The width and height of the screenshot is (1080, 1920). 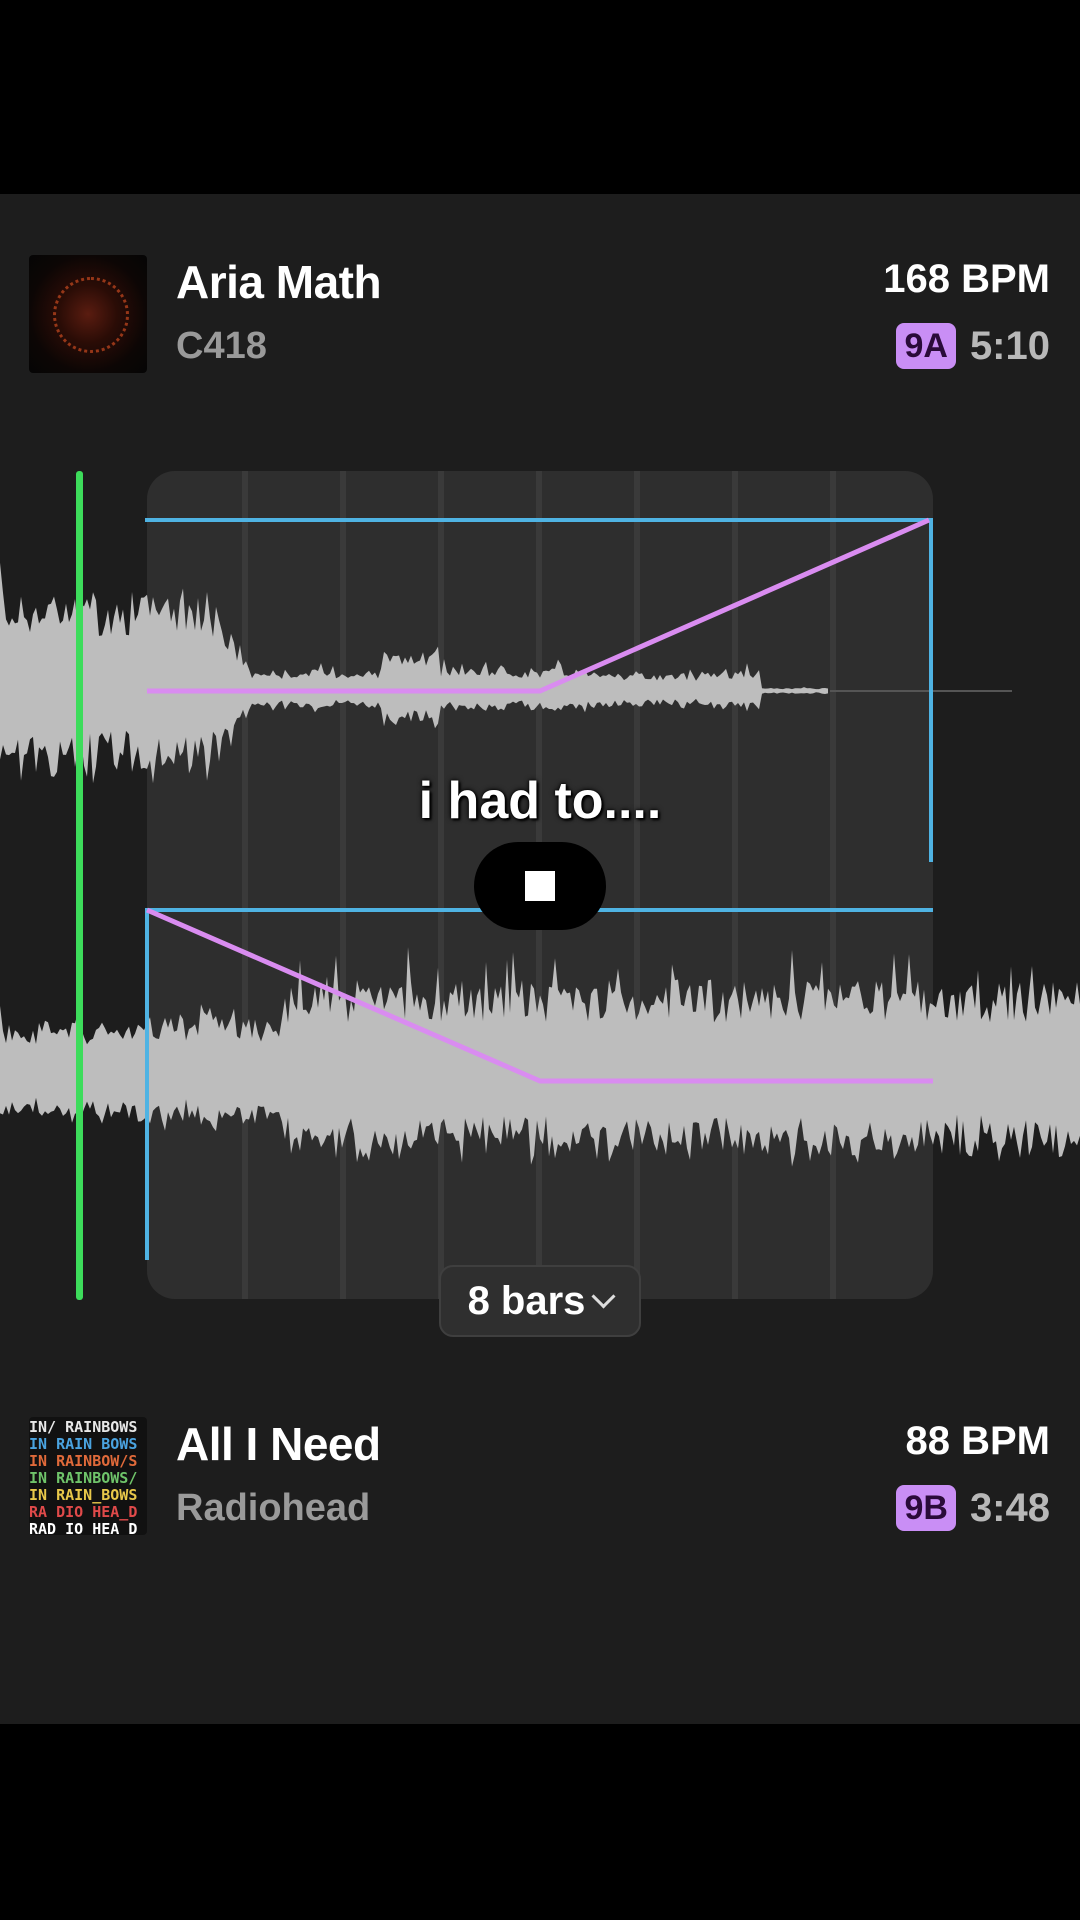 I want to click on track-b-duration: 3:48, so click(x=1009, y=1507).